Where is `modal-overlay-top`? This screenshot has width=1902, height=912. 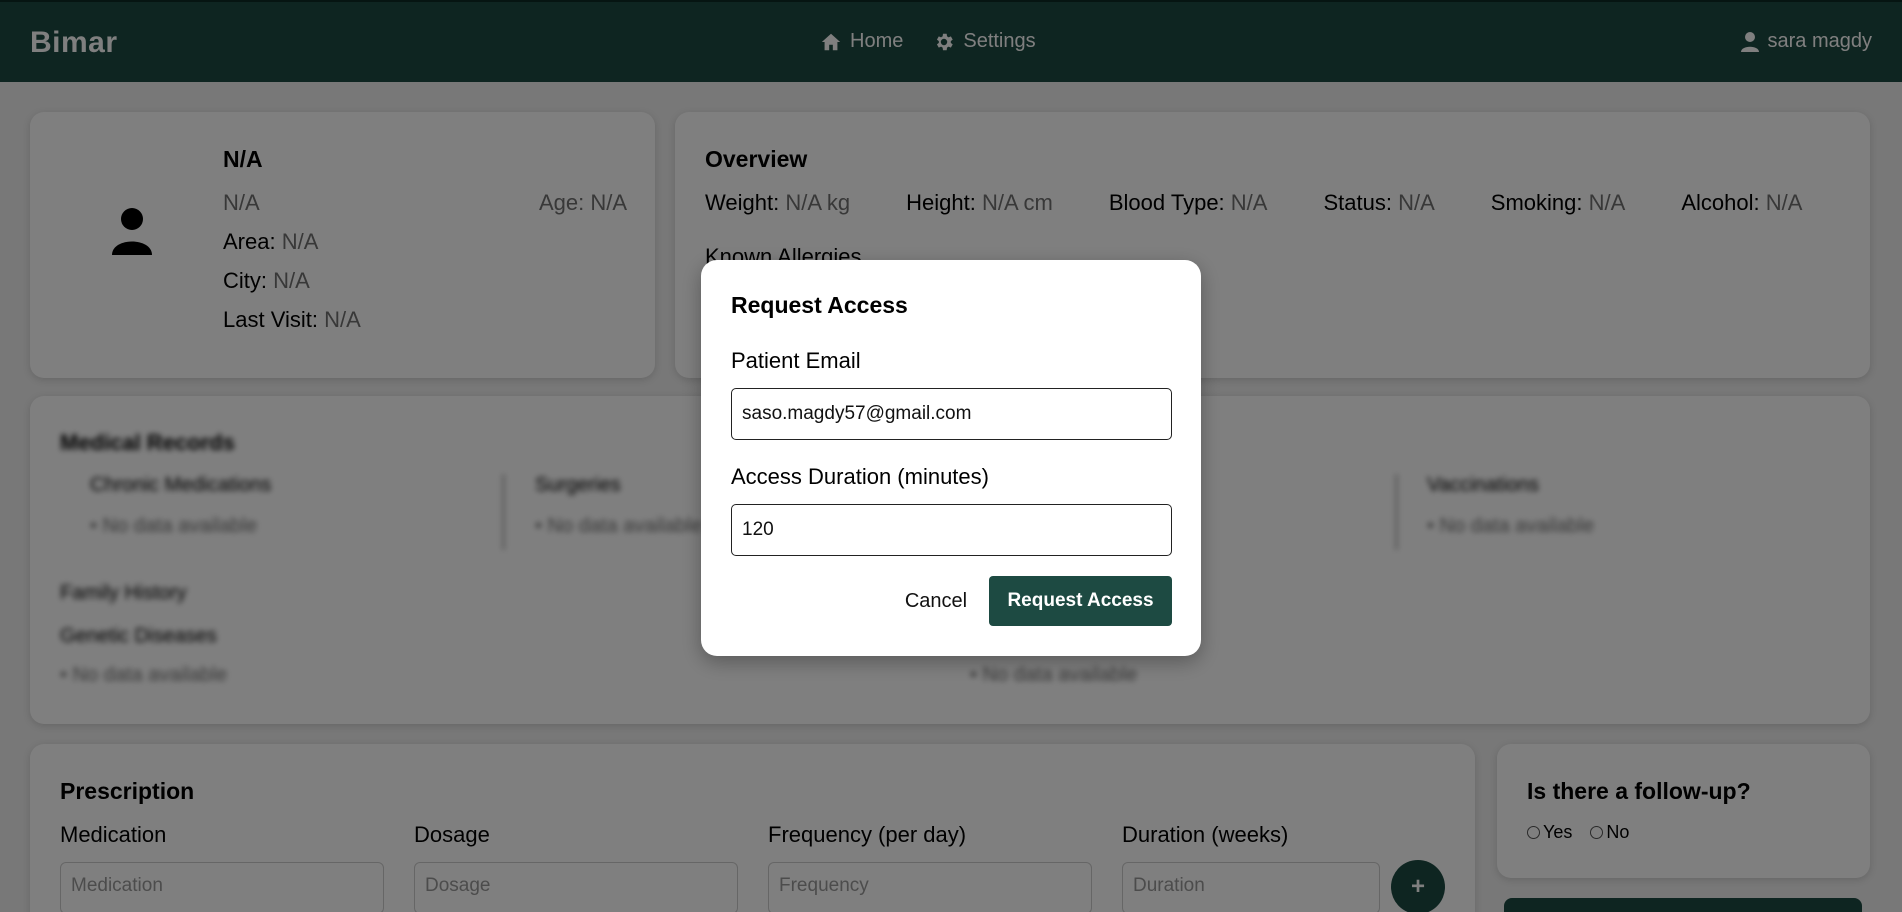 modal-overlay-top is located at coordinates (951, 41).